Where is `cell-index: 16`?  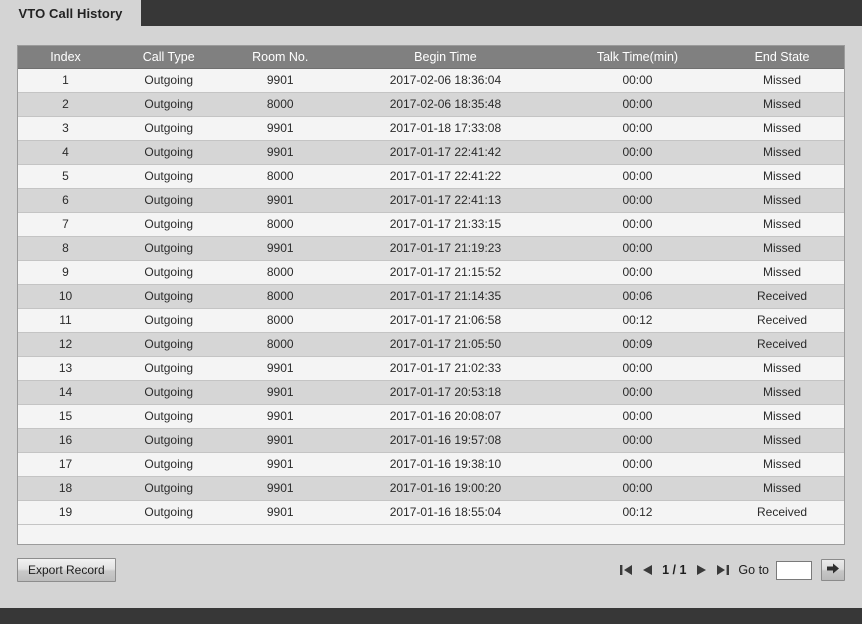 cell-index: 16 is located at coordinates (65, 440).